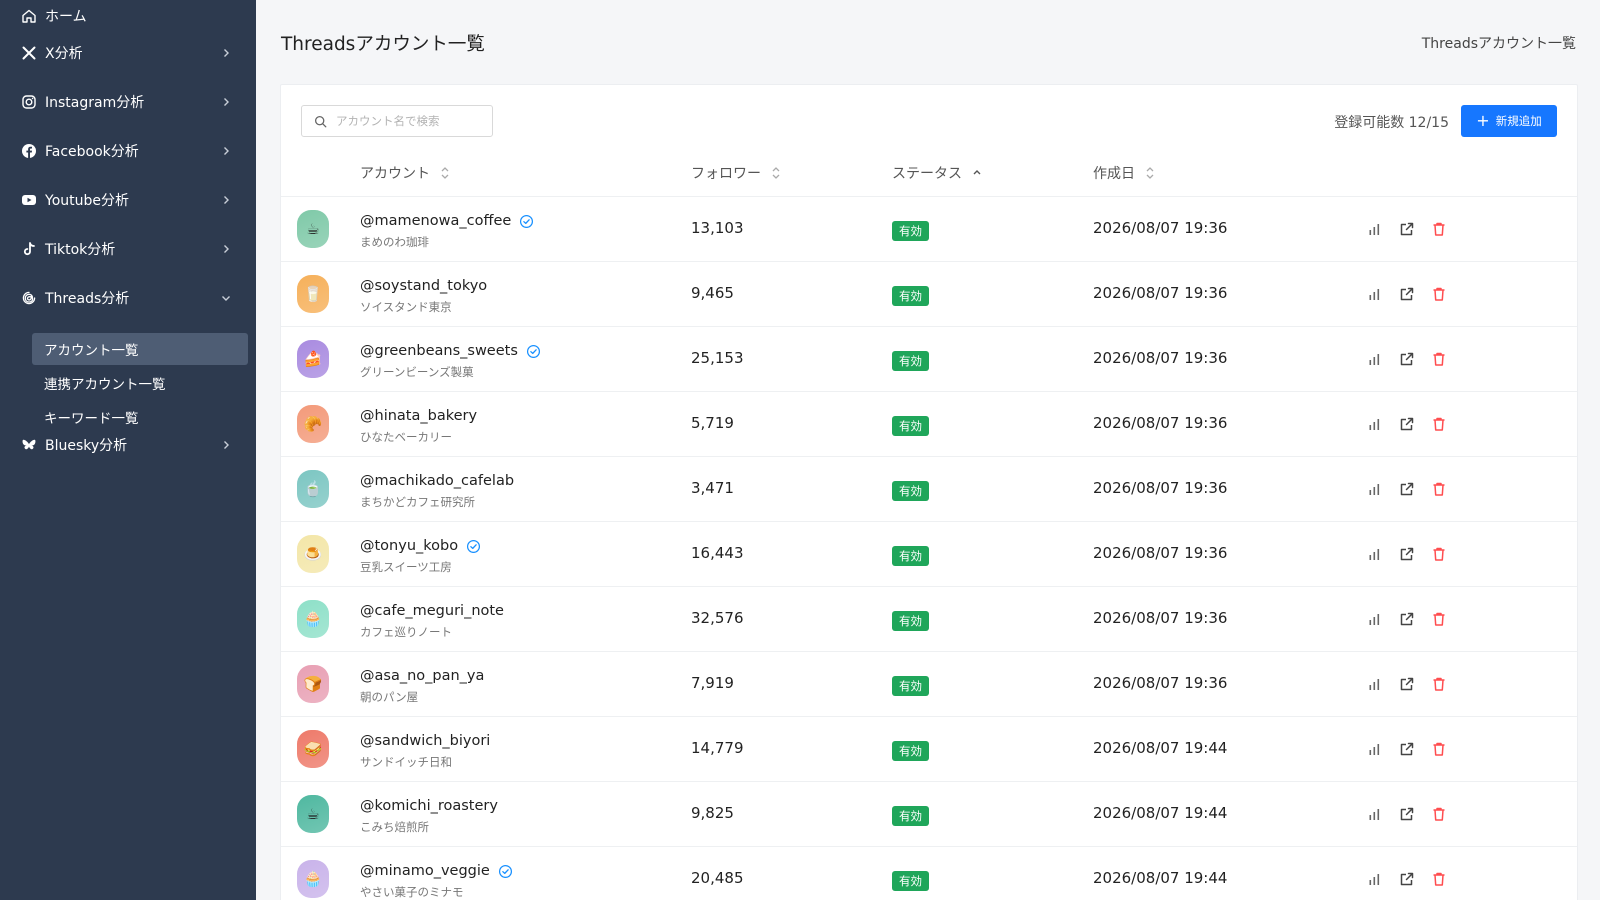  Describe the element at coordinates (313, 489) in the screenshot. I see `avatar: 🍵` at that location.